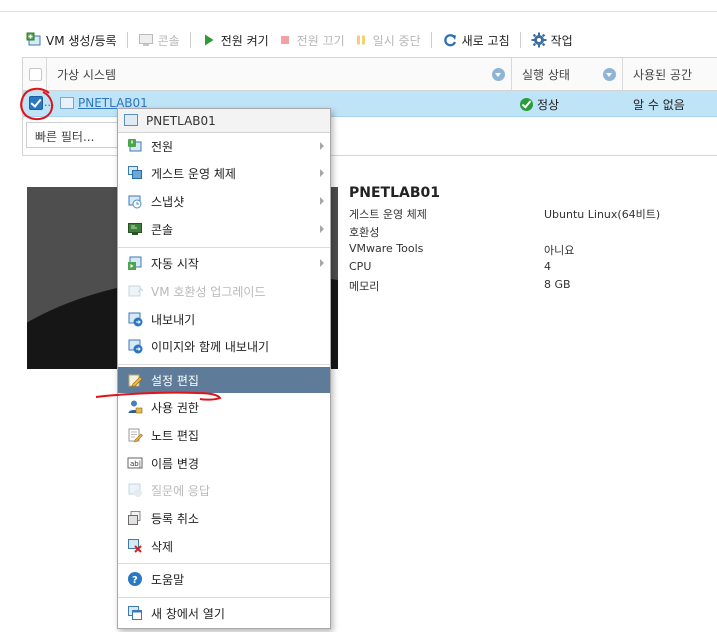 This screenshot has height=632, width=717. What do you see at coordinates (224, 263) in the screenshot?
I see `menu-item-autostart: 자동 시작` at bounding box center [224, 263].